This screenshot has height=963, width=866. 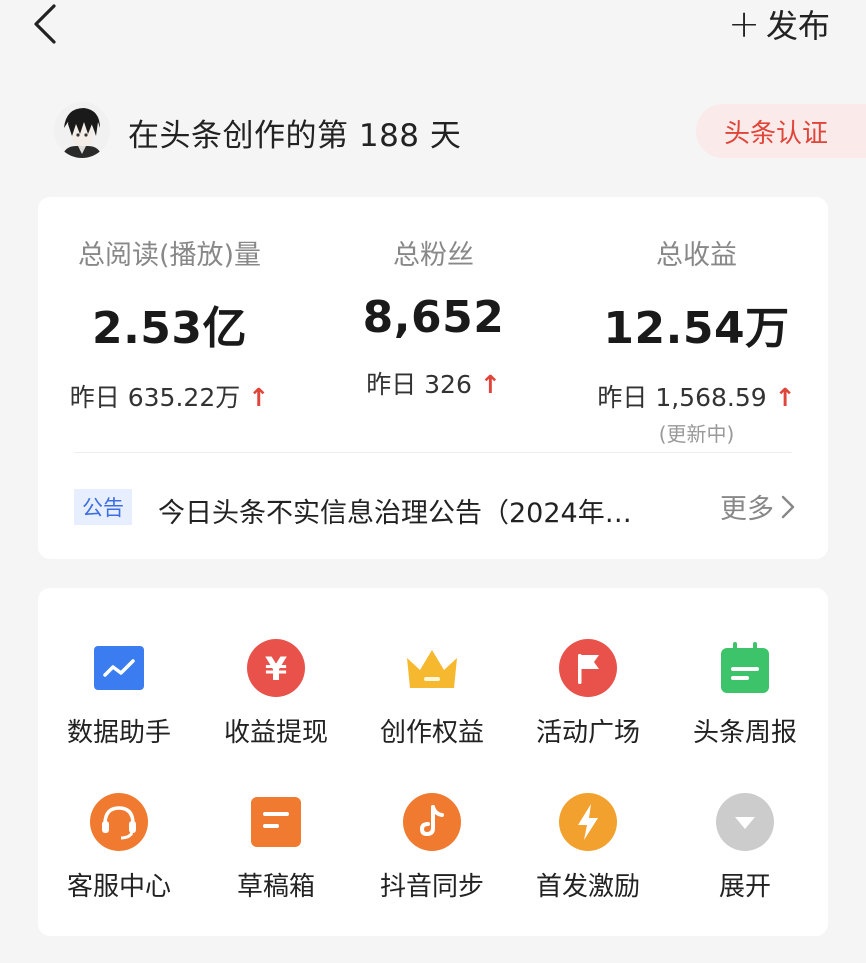 I want to click on tool-label: 创作权益, so click(x=431, y=733).